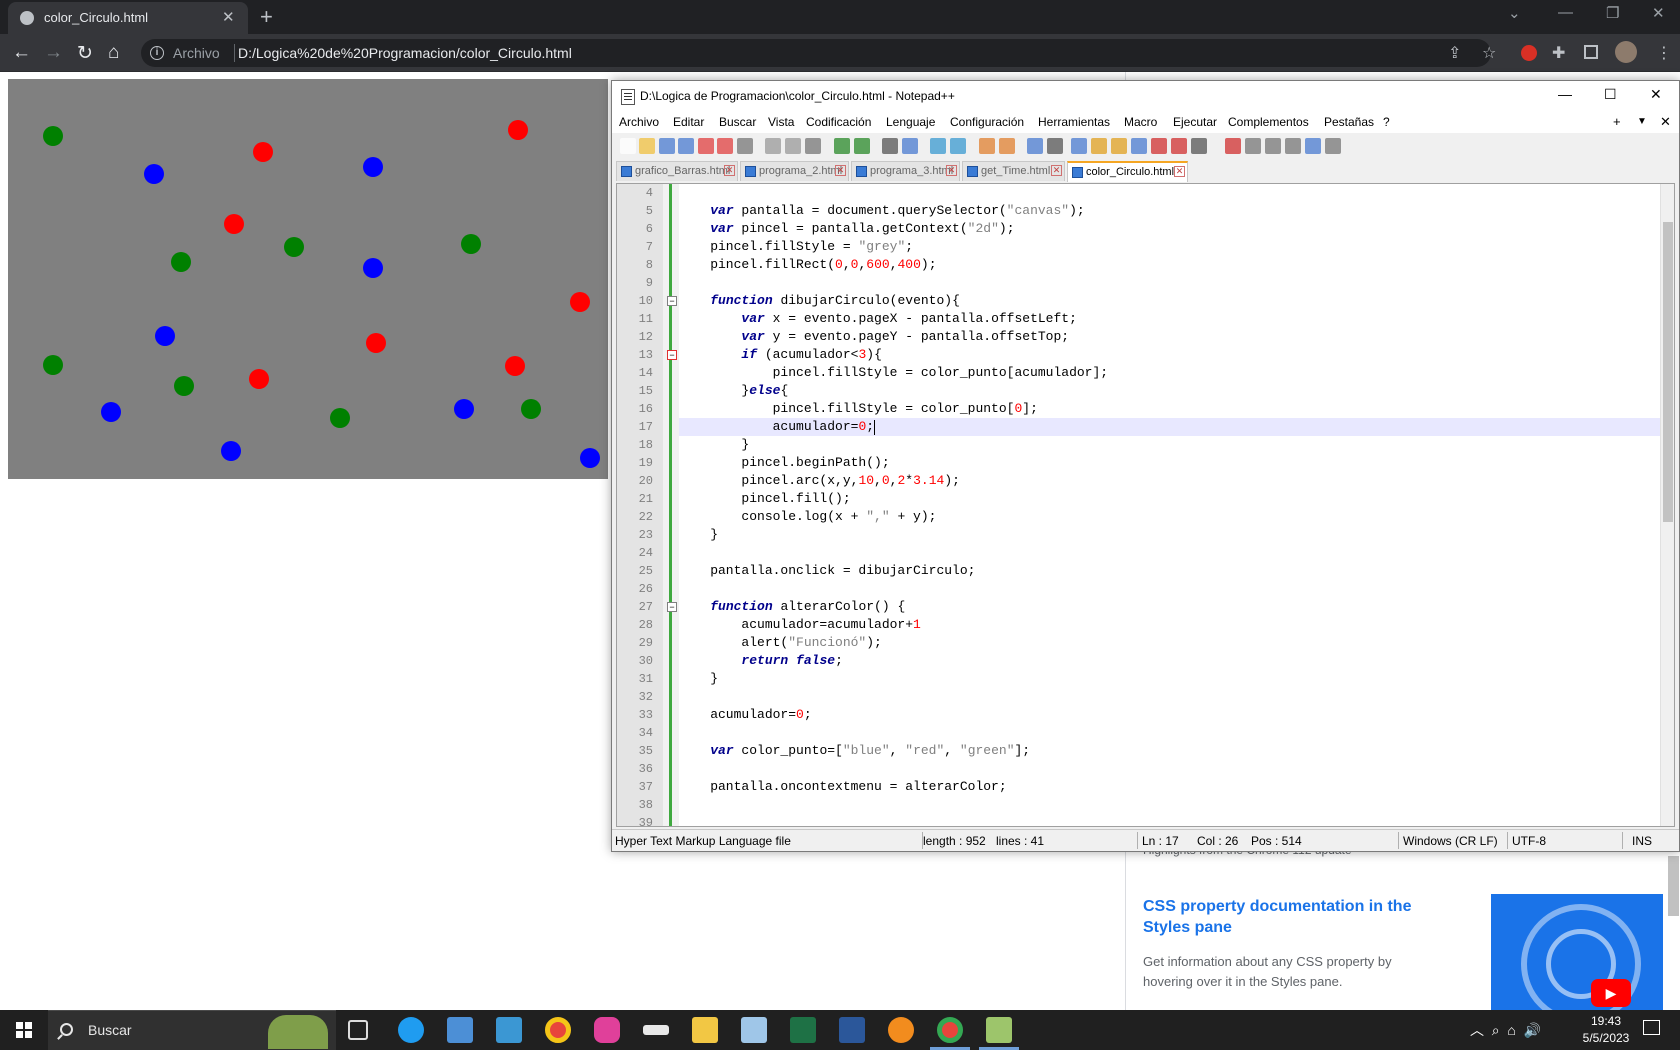 Image resolution: width=1680 pixels, height=1050 pixels. I want to click on menu-ejecutar: Ejecutar, so click(1195, 122).